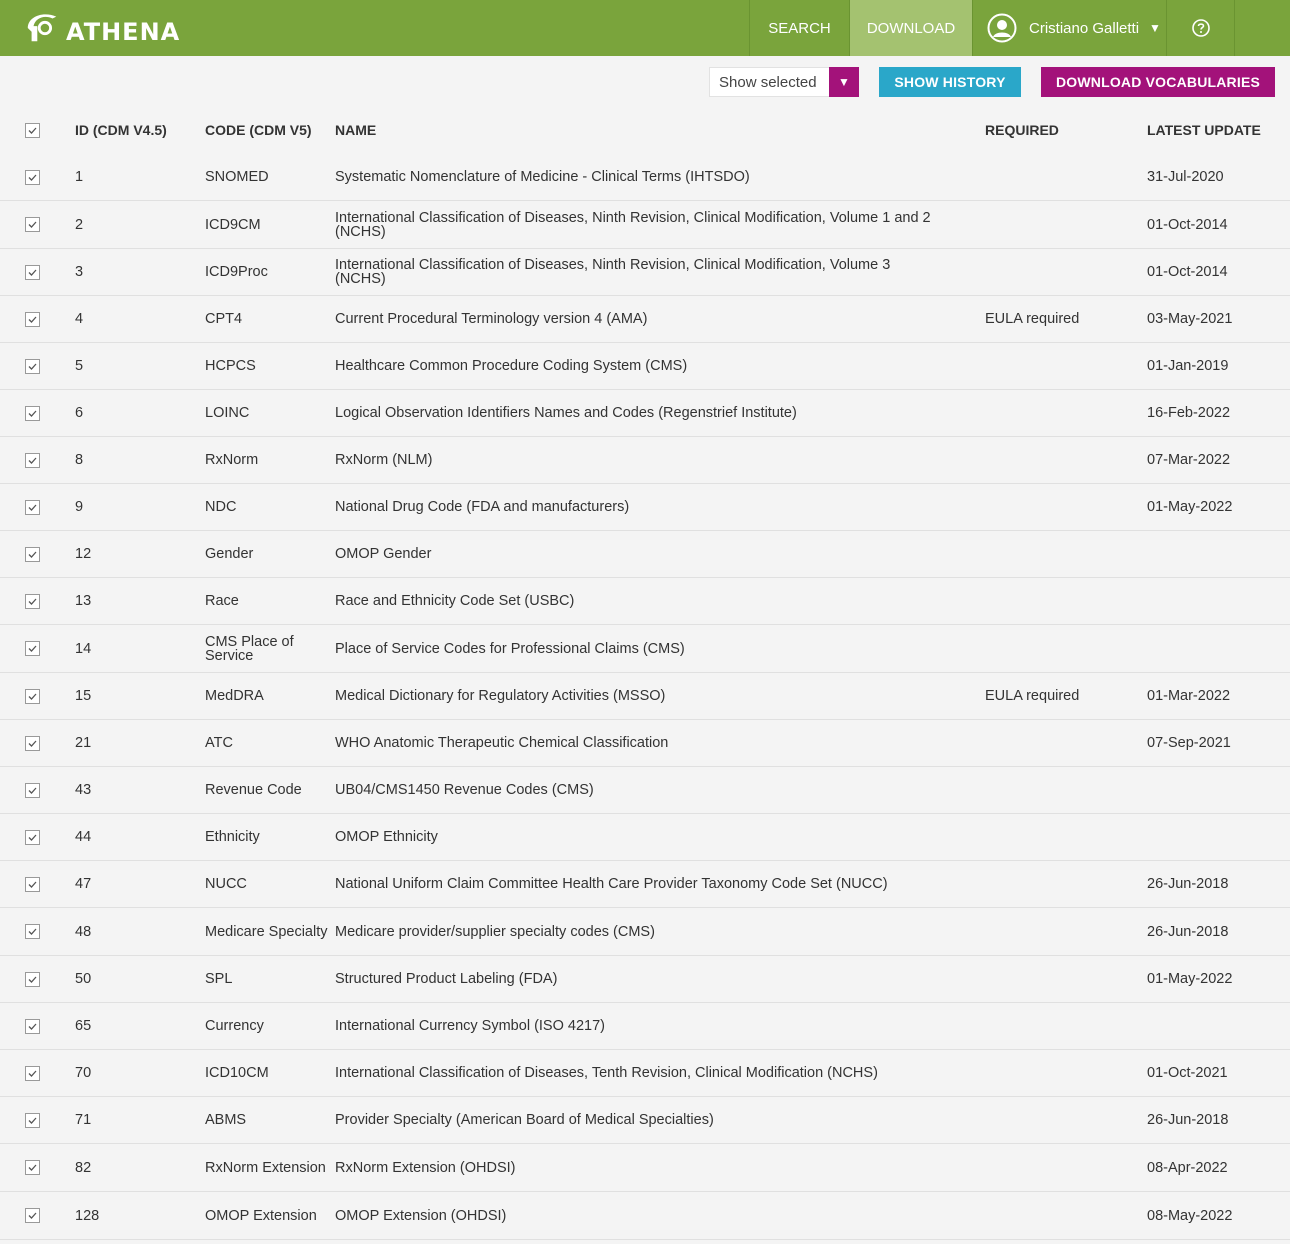 The image size is (1290, 1244). I want to click on cell-code: HCPCS, so click(230, 366).